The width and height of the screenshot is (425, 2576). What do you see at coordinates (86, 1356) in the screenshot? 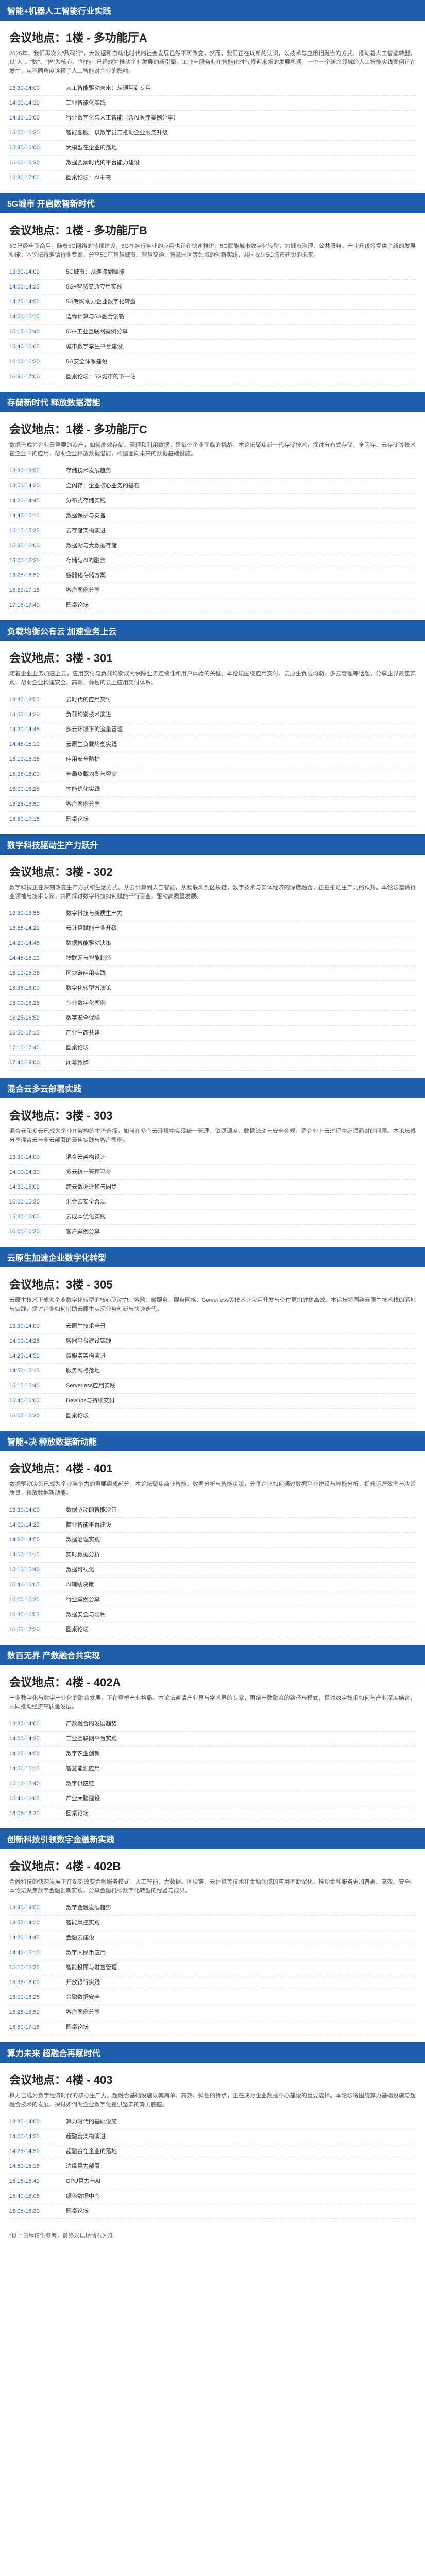
I see `agenda-title: 微服务架构演进` at bounding box center [86, 1356].